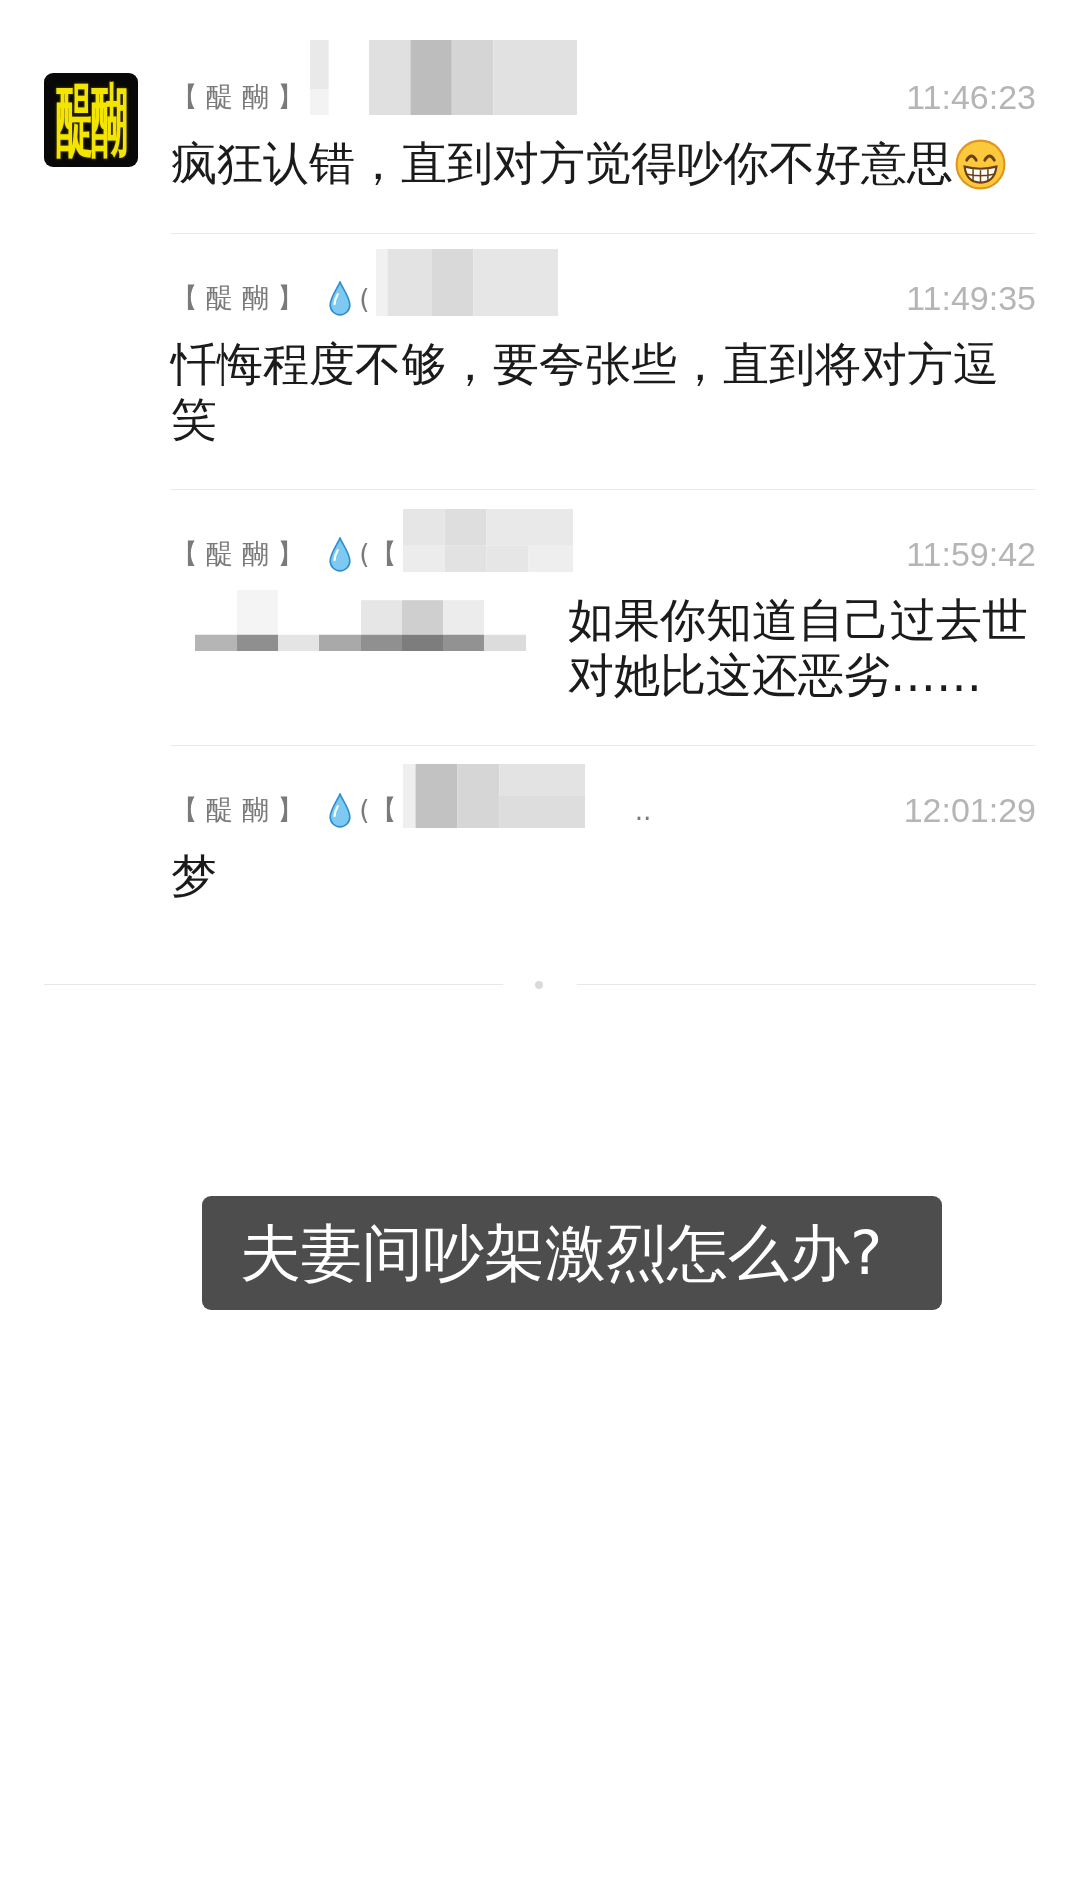 This screenshot has width=1080, height=1900. Describe the element at coordinates (585, 391) in the screenshot. I see `message-text: 忏悔程度不够，要夸张些，直到将对方逗笑` at that location.